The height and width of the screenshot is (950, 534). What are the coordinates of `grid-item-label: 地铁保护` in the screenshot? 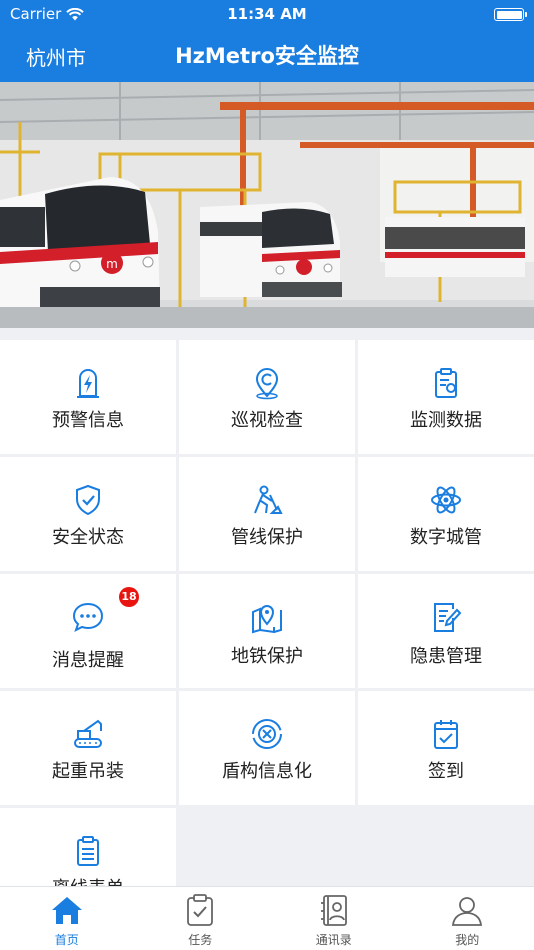 It's located at (267, 656).